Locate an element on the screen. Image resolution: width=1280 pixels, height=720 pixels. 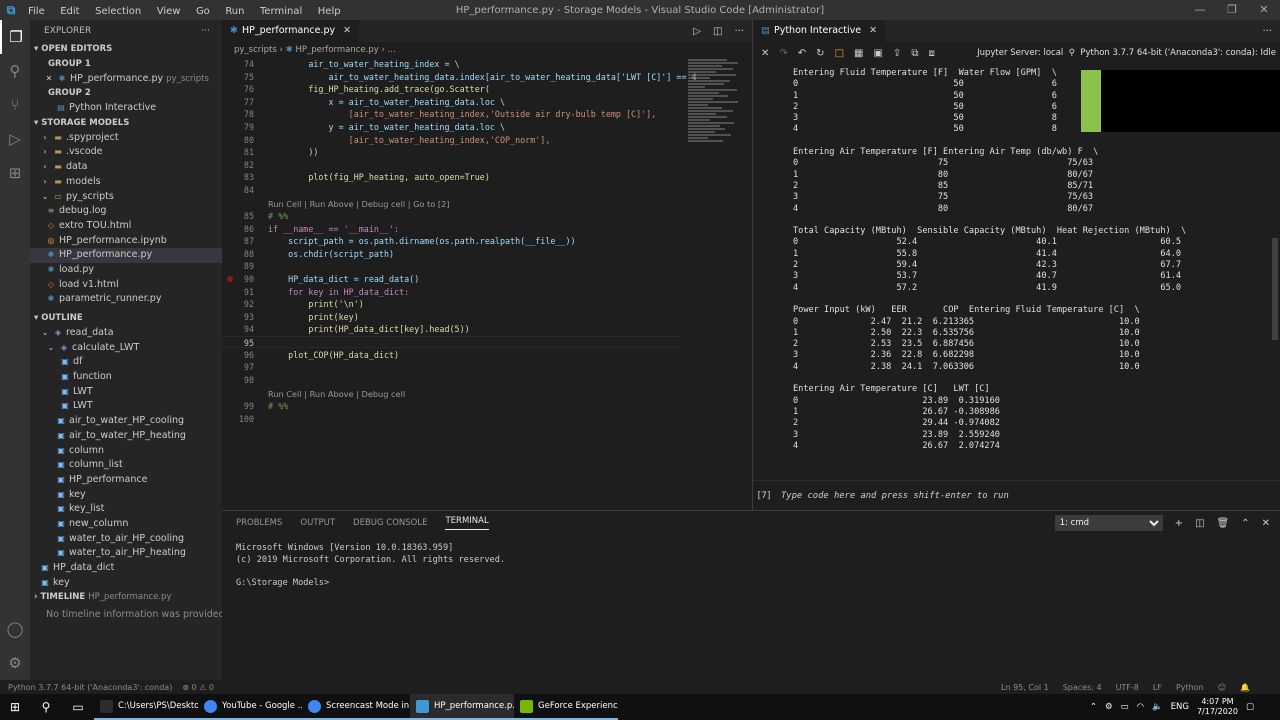
tree-file-load-py: ✱ load.py is located at coordinates (126, 270).